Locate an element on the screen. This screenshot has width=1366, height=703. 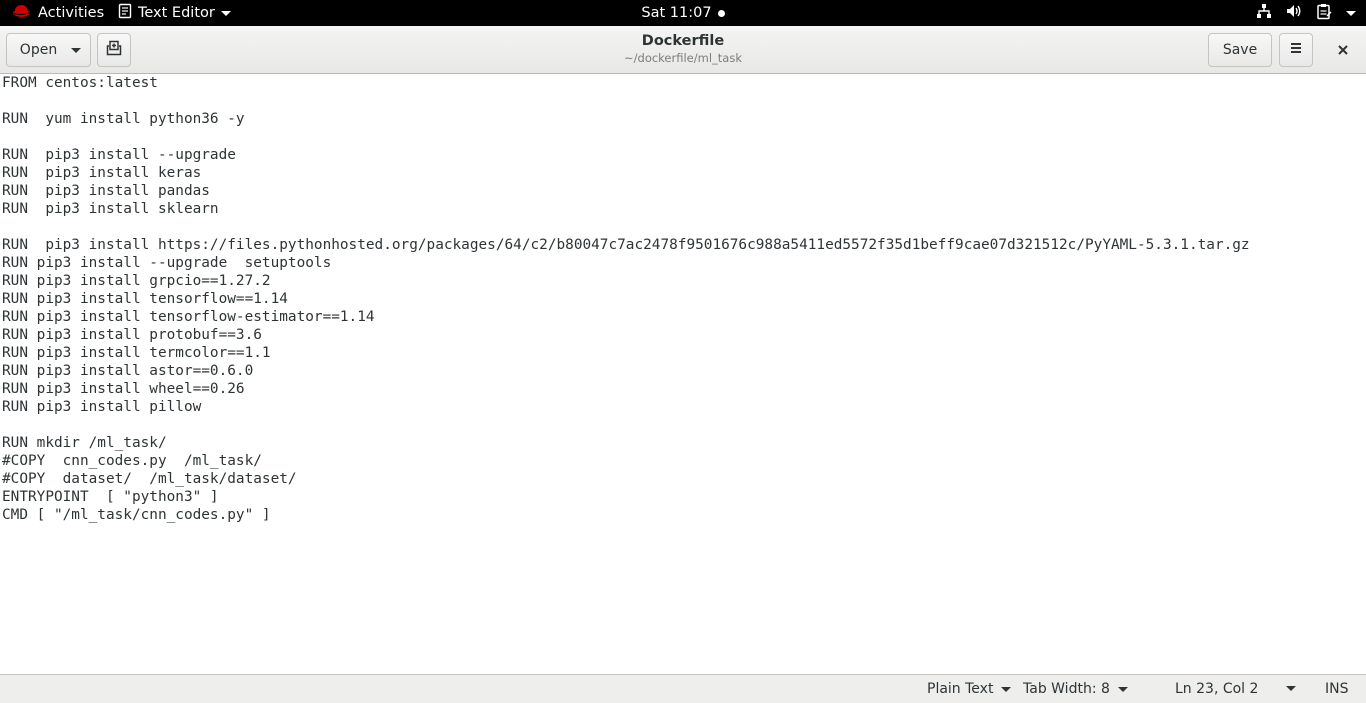
code-line: RUN pip3 install --upgrade setuptools is located at coordinates (167, 263).